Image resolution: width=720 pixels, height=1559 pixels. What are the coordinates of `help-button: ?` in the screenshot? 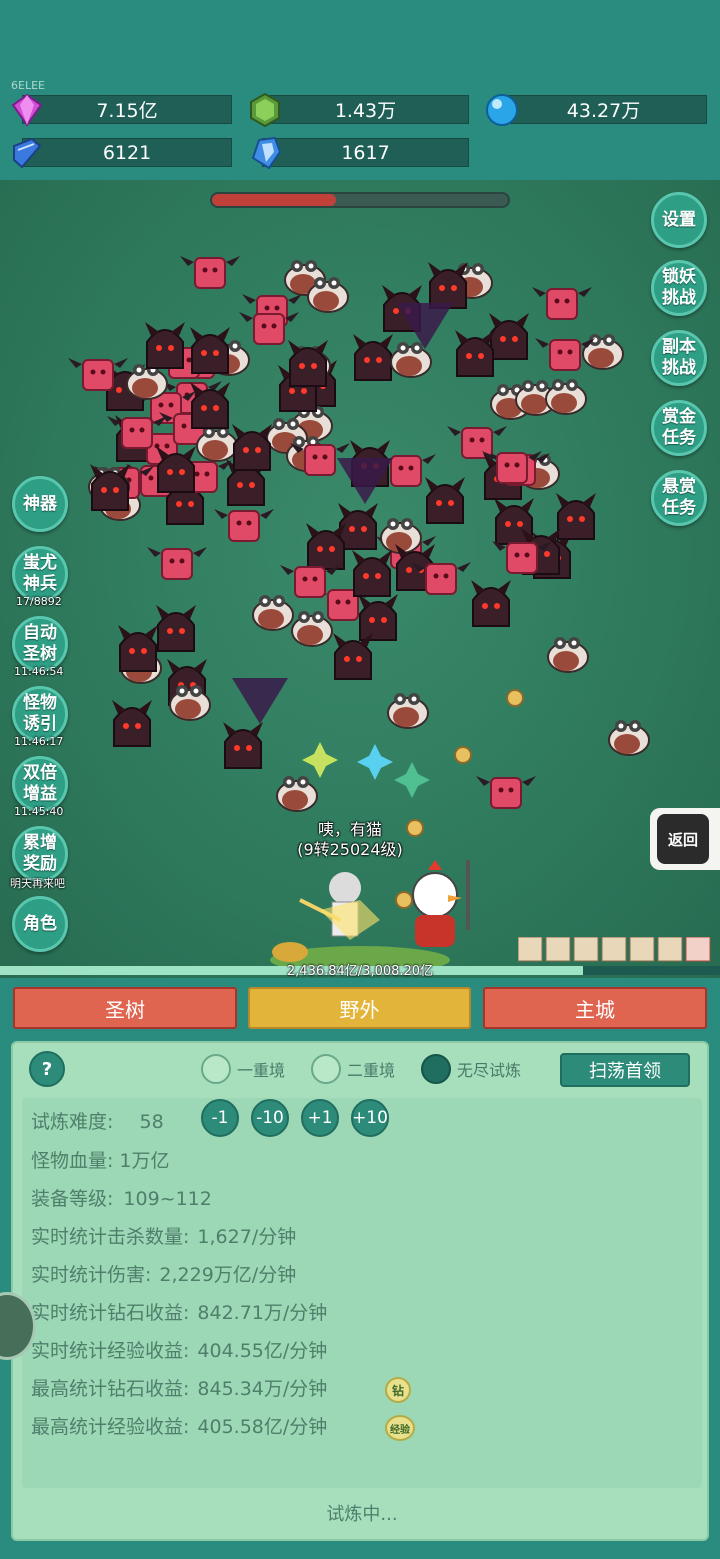 It's located at (47, 1069).